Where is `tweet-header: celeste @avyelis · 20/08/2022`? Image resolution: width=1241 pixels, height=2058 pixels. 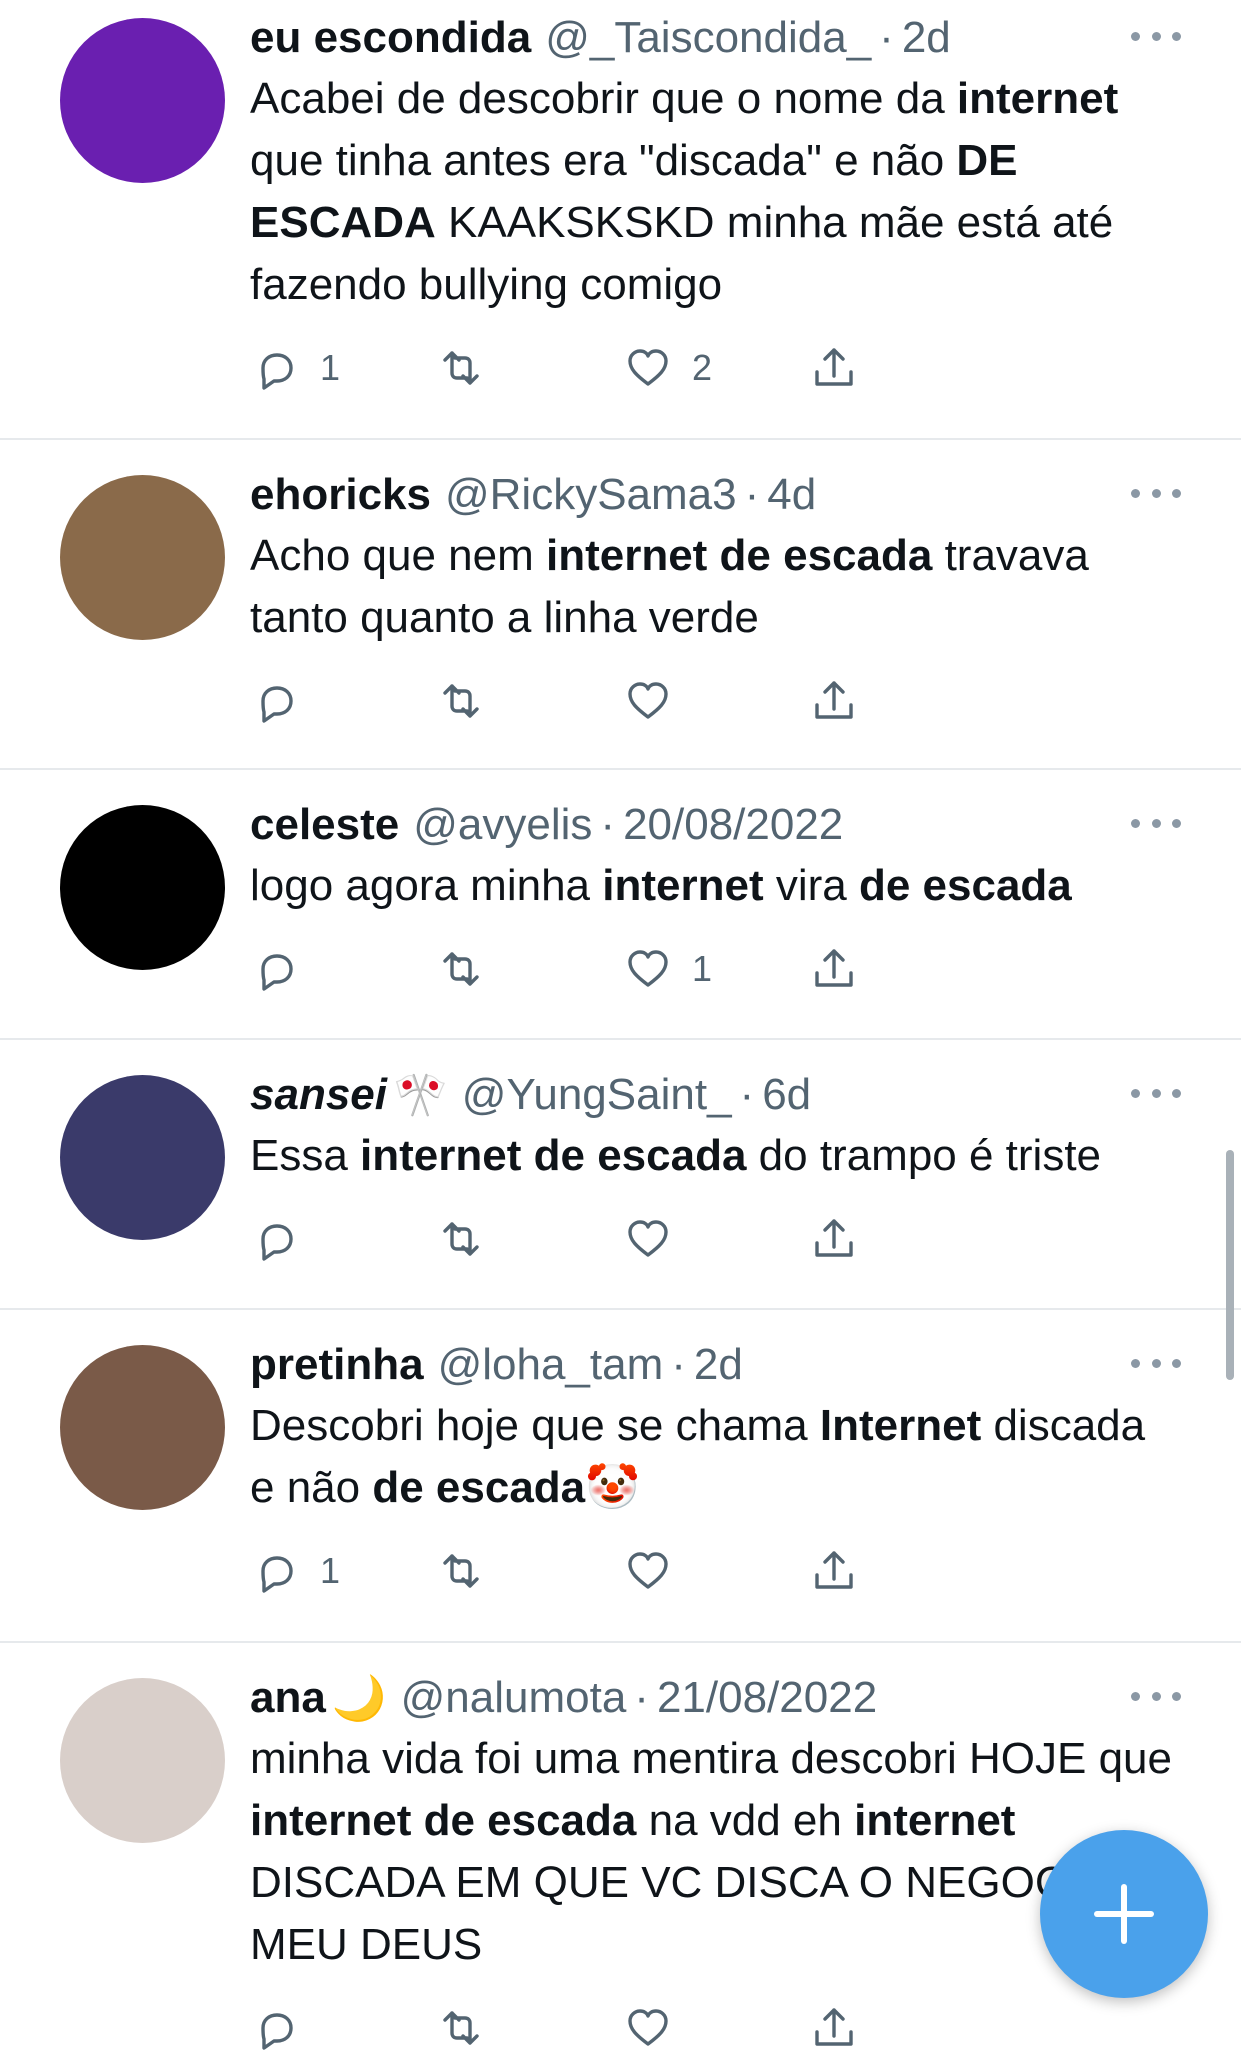 tweet-header: celeste @avyelis · 20/08/2022 is located at coordinates (715, 825).